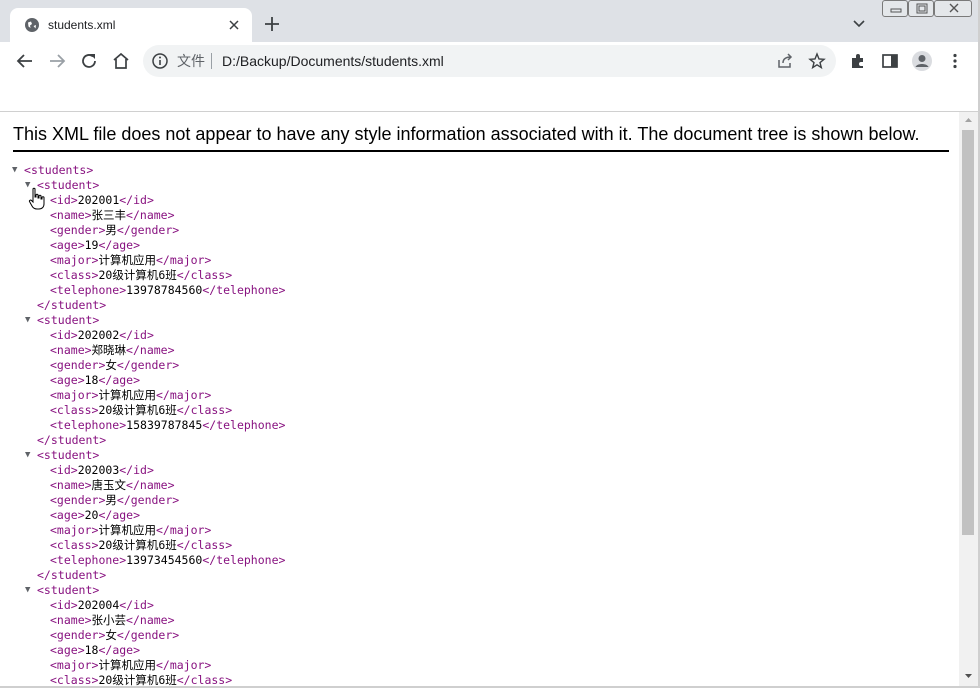 The image size is (980, 688). What do you see at coordinates (968, 676) in the screenshot?
I see `scroll-down-arrow-icon` at bounding box center [968, 676].